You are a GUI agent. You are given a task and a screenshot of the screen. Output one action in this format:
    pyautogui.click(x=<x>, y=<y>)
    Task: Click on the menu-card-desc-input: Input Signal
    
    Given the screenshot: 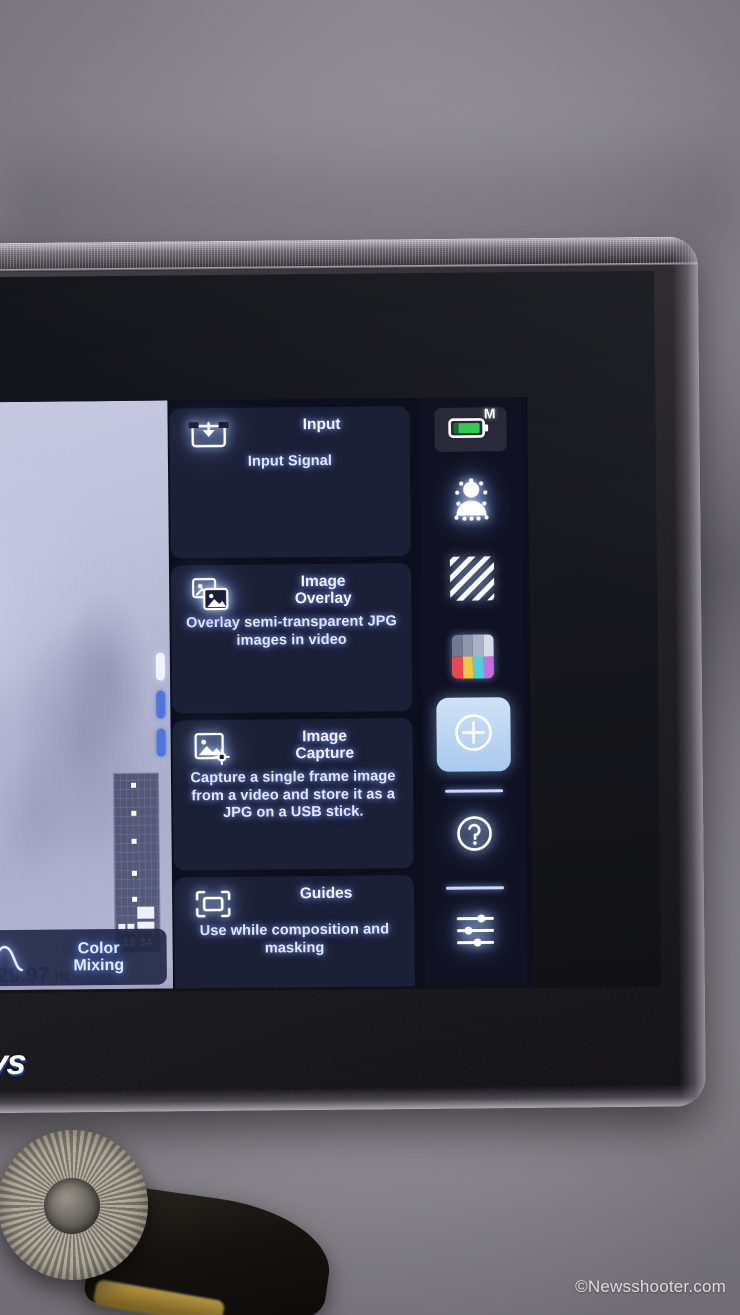 What is the action you would take?
    pyautogui.click(x=290, y=461)
    